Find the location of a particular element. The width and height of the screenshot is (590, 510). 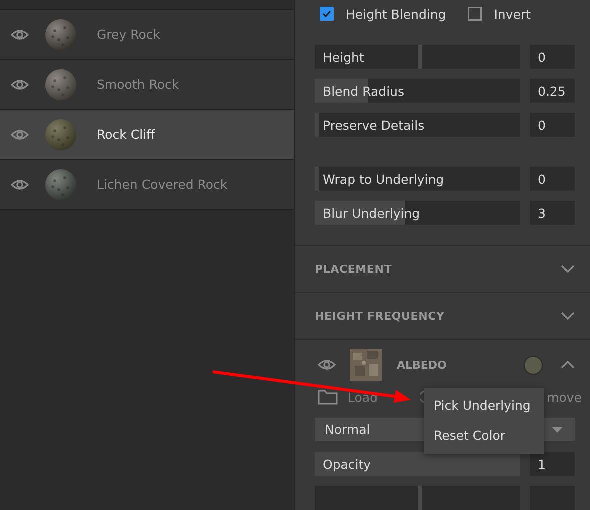

layer-name: Smooth Rock is located at coordinates (138, 84).